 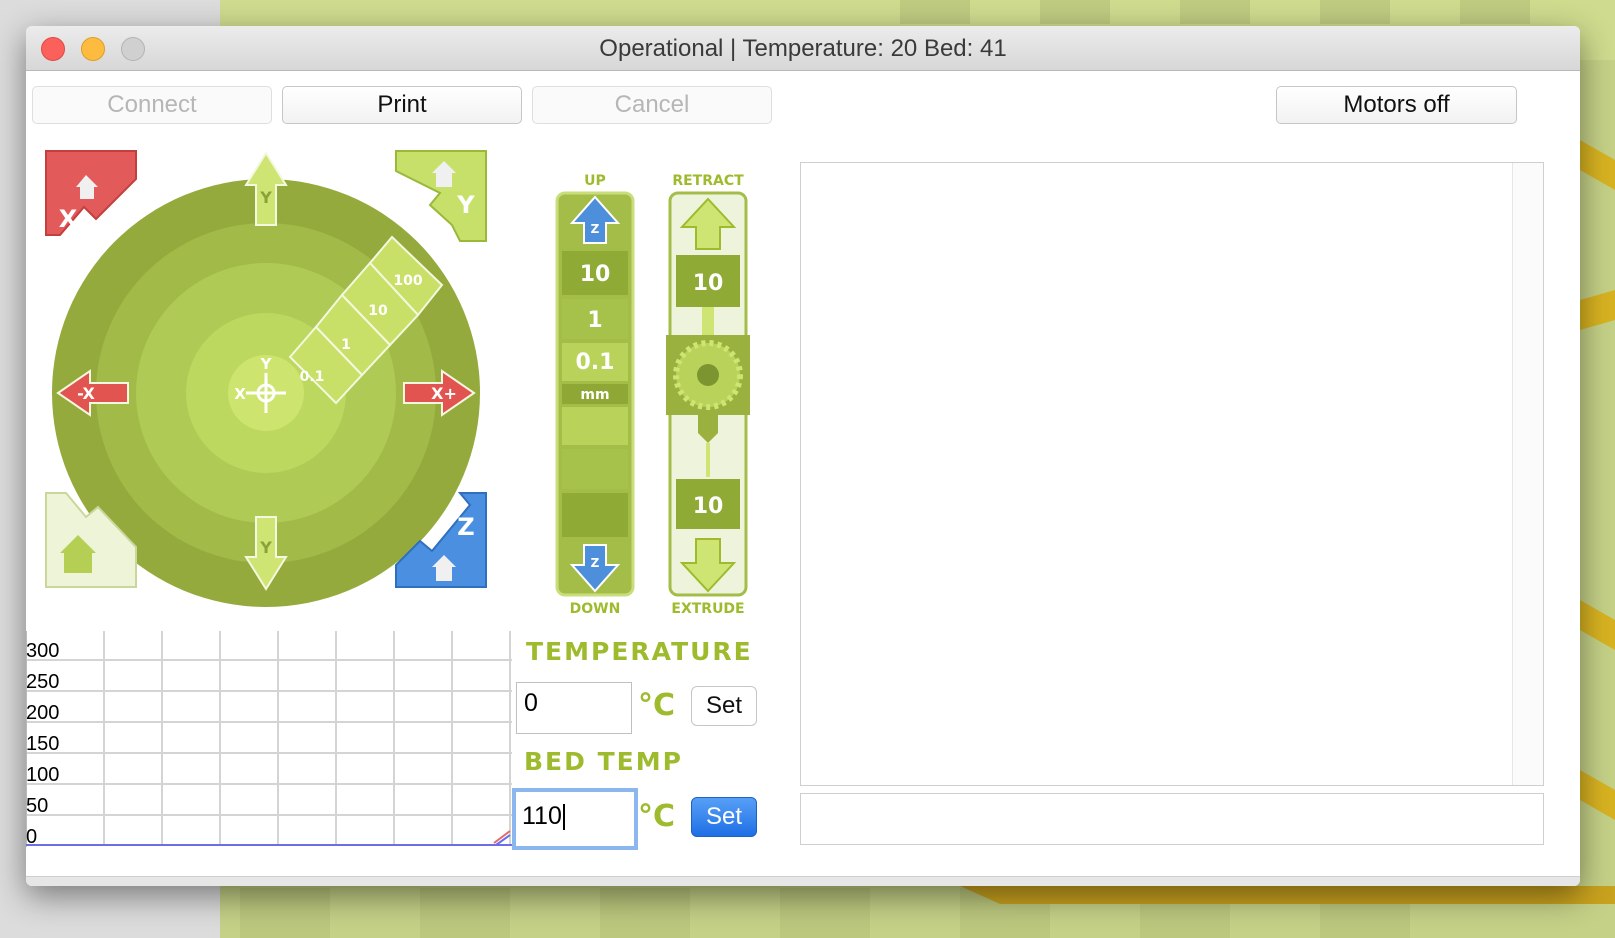 I want to click on z-step-10-label: 10, so click(x=595, y=274).